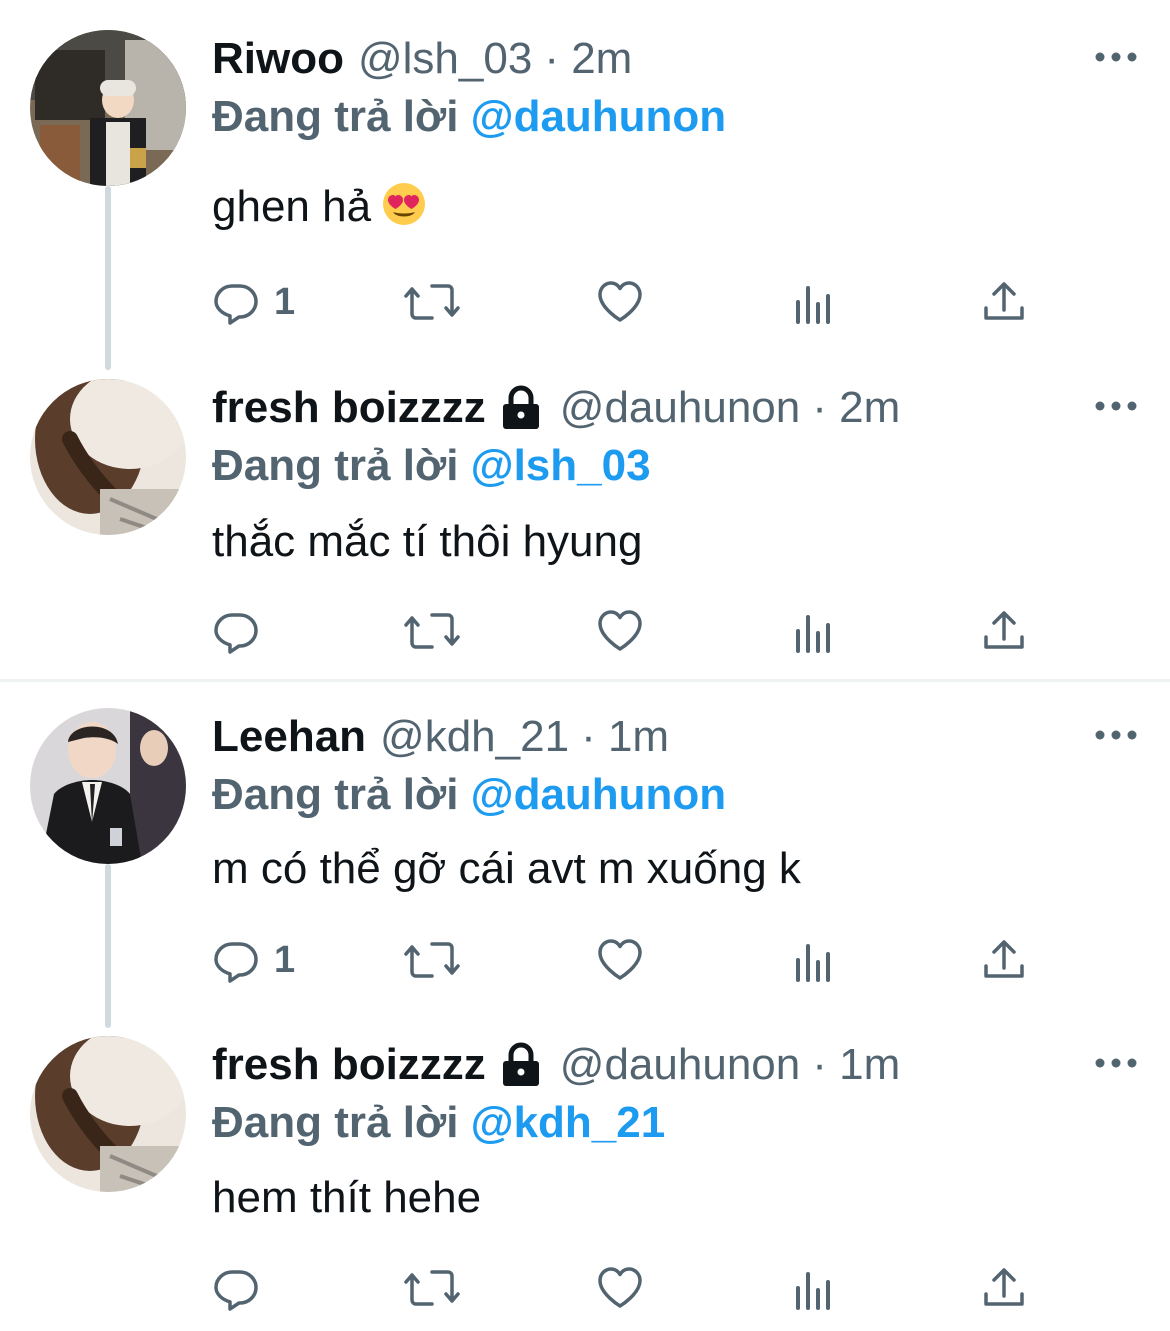  Describe the element at coordinates (556, 1065) in the screenshot. I see `tweet-header: fresh boizzzz @dauhunon · 1m` at that location.